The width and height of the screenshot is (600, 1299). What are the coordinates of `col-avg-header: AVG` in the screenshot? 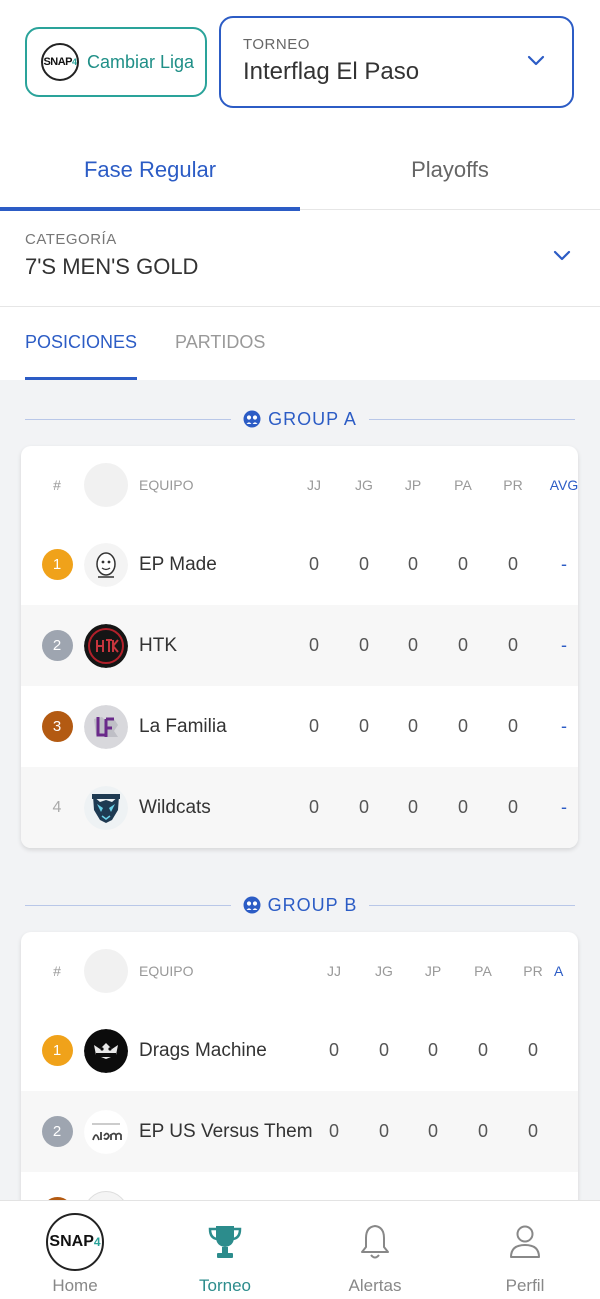 It's located at (563, 485).